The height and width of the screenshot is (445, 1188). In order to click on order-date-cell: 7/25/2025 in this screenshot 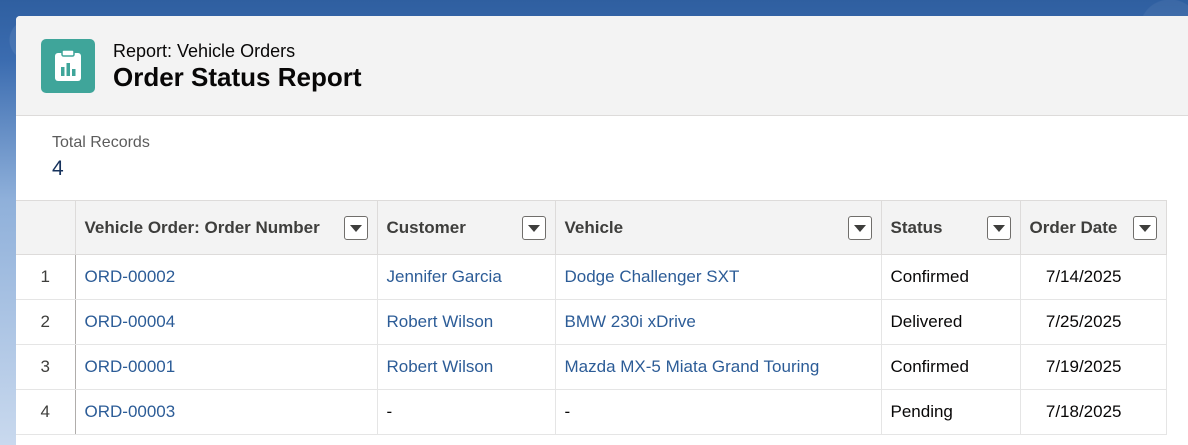, I will do `click(1093, 322)`.